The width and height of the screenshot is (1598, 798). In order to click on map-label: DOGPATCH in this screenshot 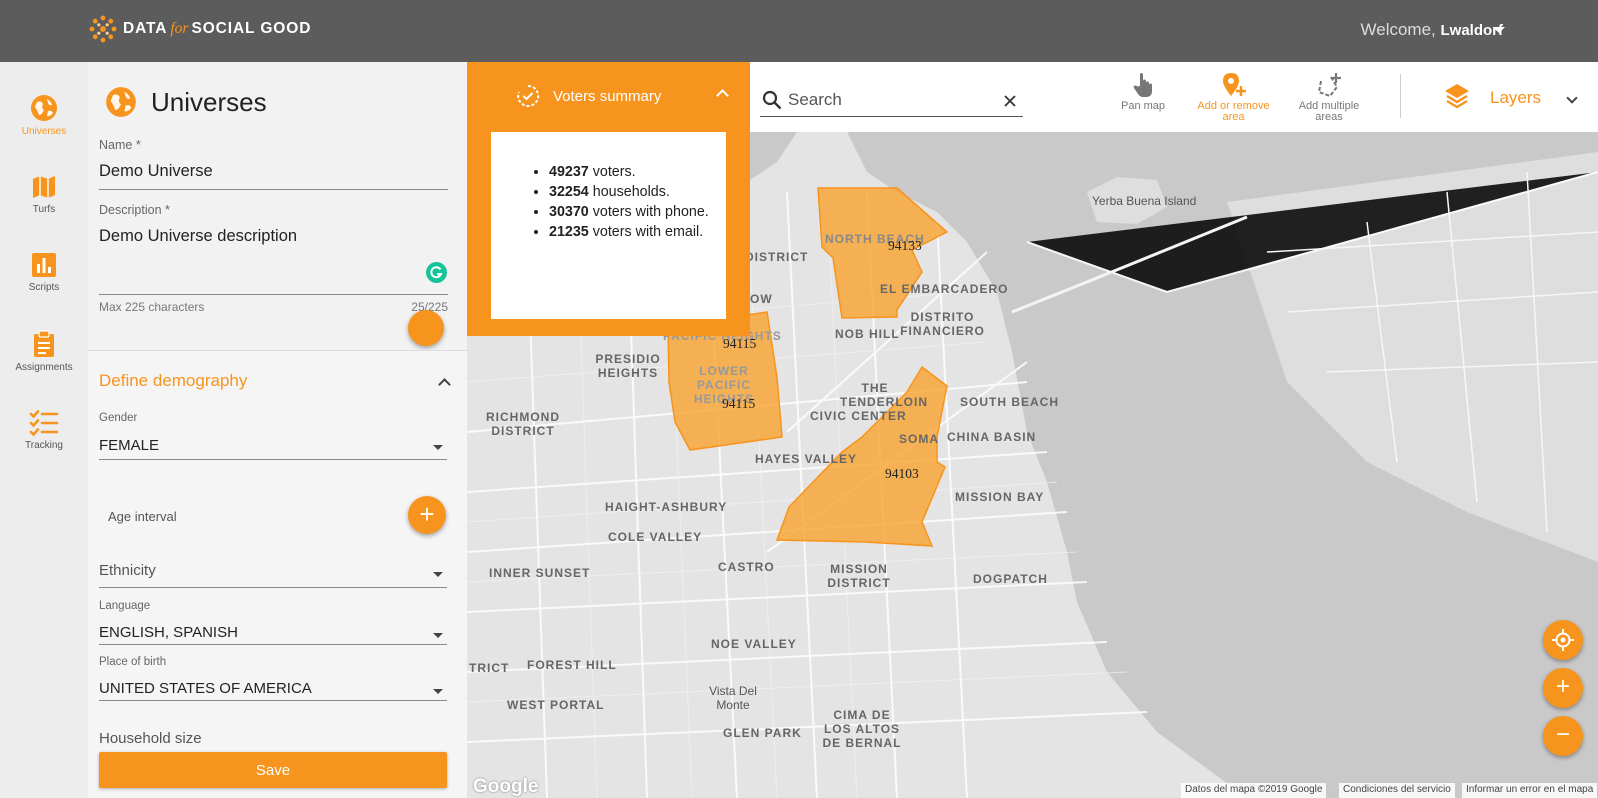, I will do `click(1010, 579)`.